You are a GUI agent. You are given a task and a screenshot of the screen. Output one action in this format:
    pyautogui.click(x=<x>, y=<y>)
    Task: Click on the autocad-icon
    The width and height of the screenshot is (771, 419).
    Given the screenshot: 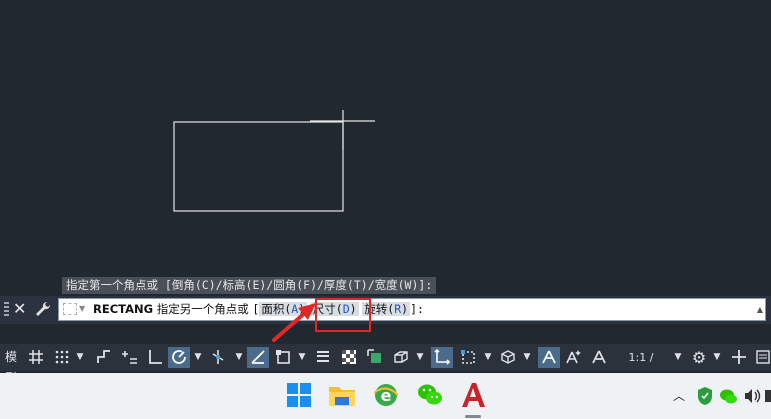 What is the action you would take?
    pyautogui.click(x=473, y=395)
    